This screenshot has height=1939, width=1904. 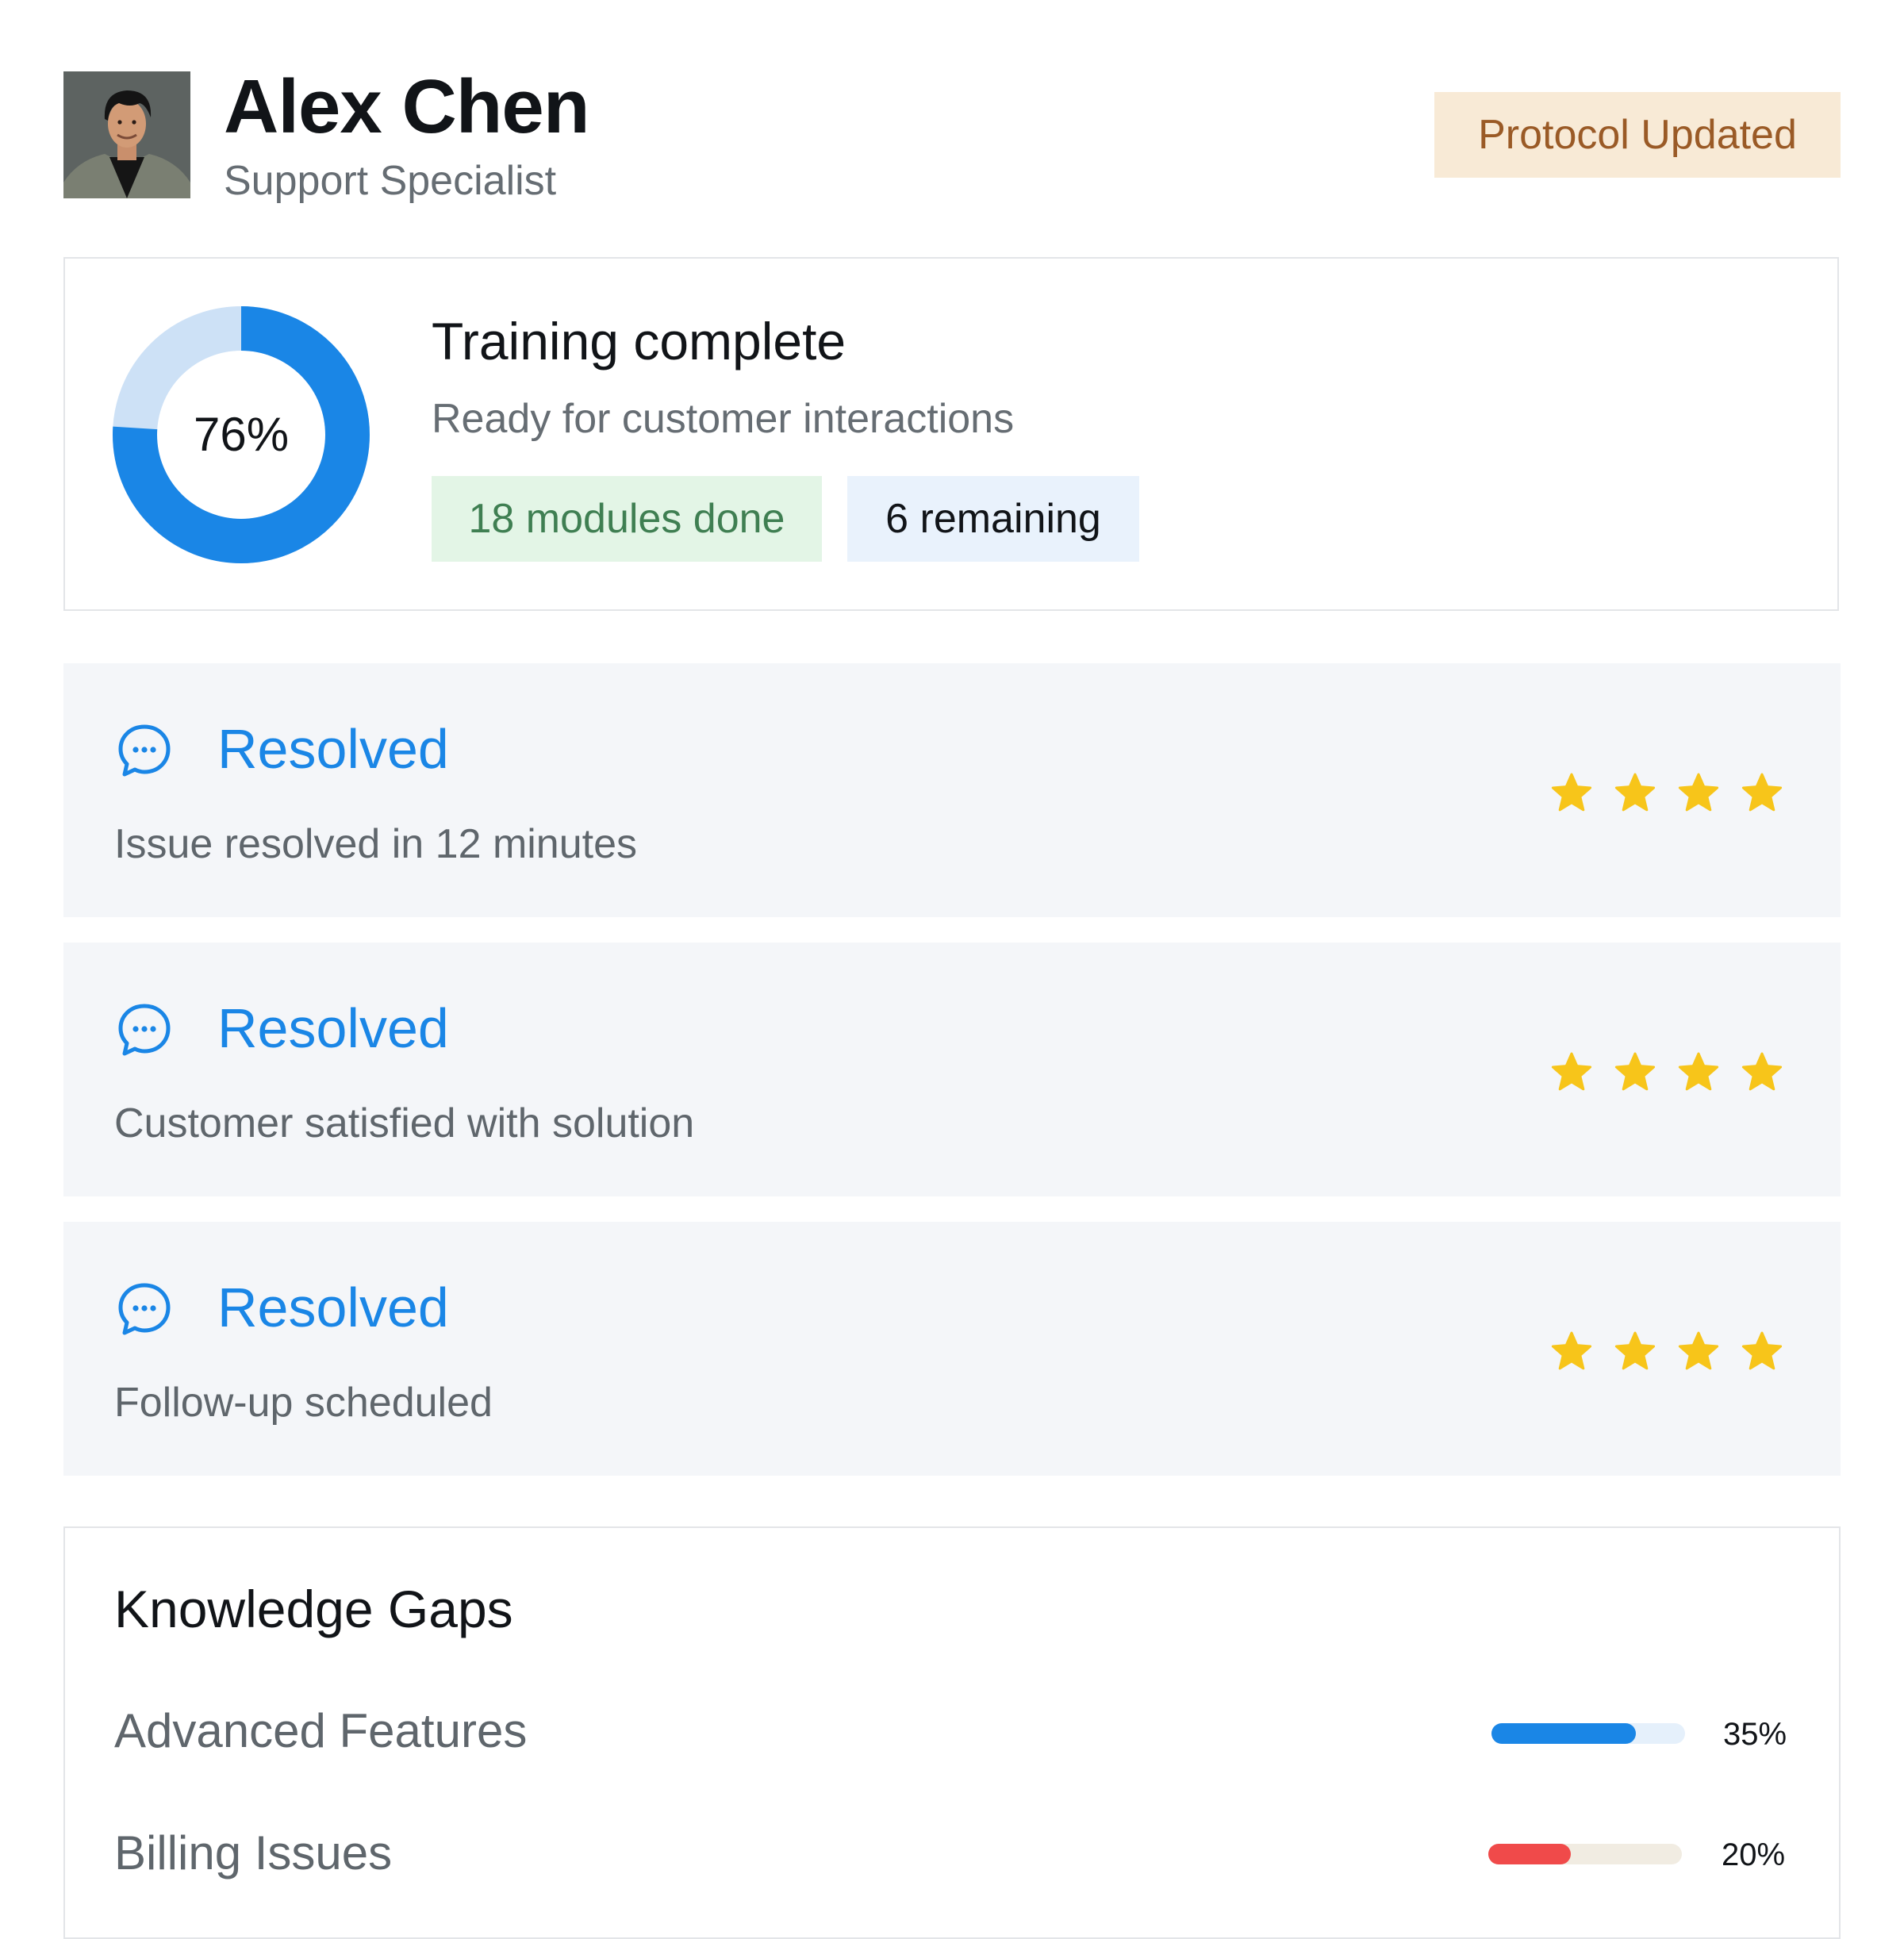 I want to click on modules-remaining-badge: 6 remaining, so click(x=993, y=519).